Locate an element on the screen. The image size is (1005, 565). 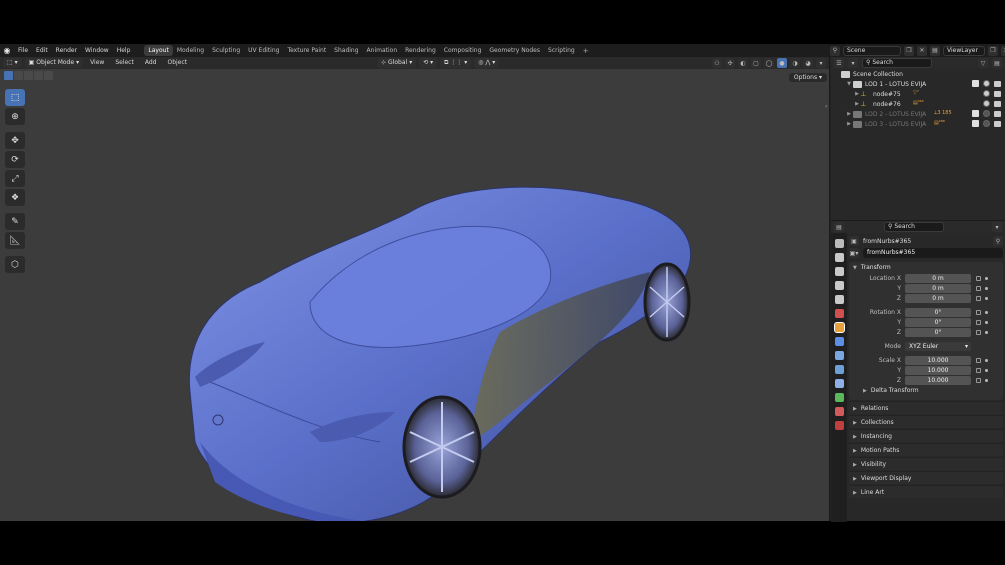
tool-tab-icon is located at coordinates (839, 243).